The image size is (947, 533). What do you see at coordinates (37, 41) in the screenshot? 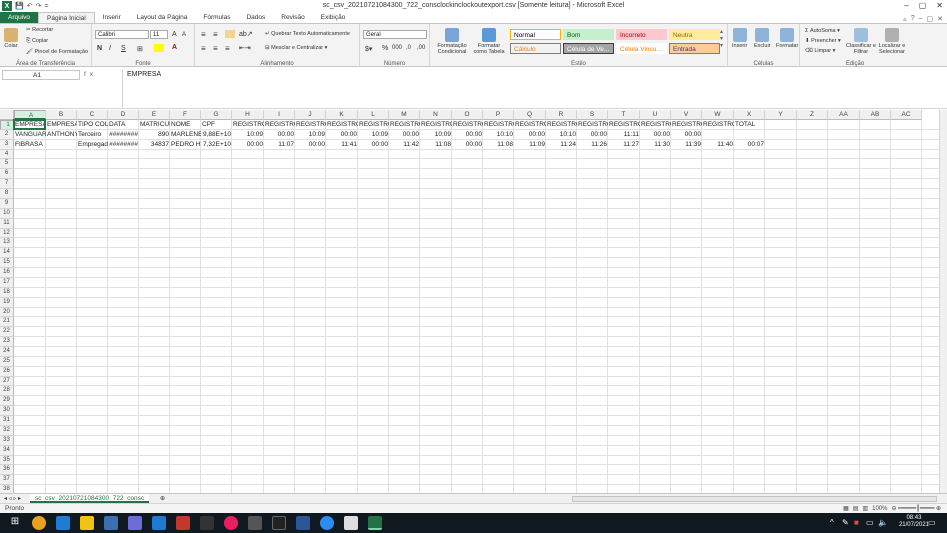
I see `copy-button: ⎘ Copiar` at bounding box center [37, 41].